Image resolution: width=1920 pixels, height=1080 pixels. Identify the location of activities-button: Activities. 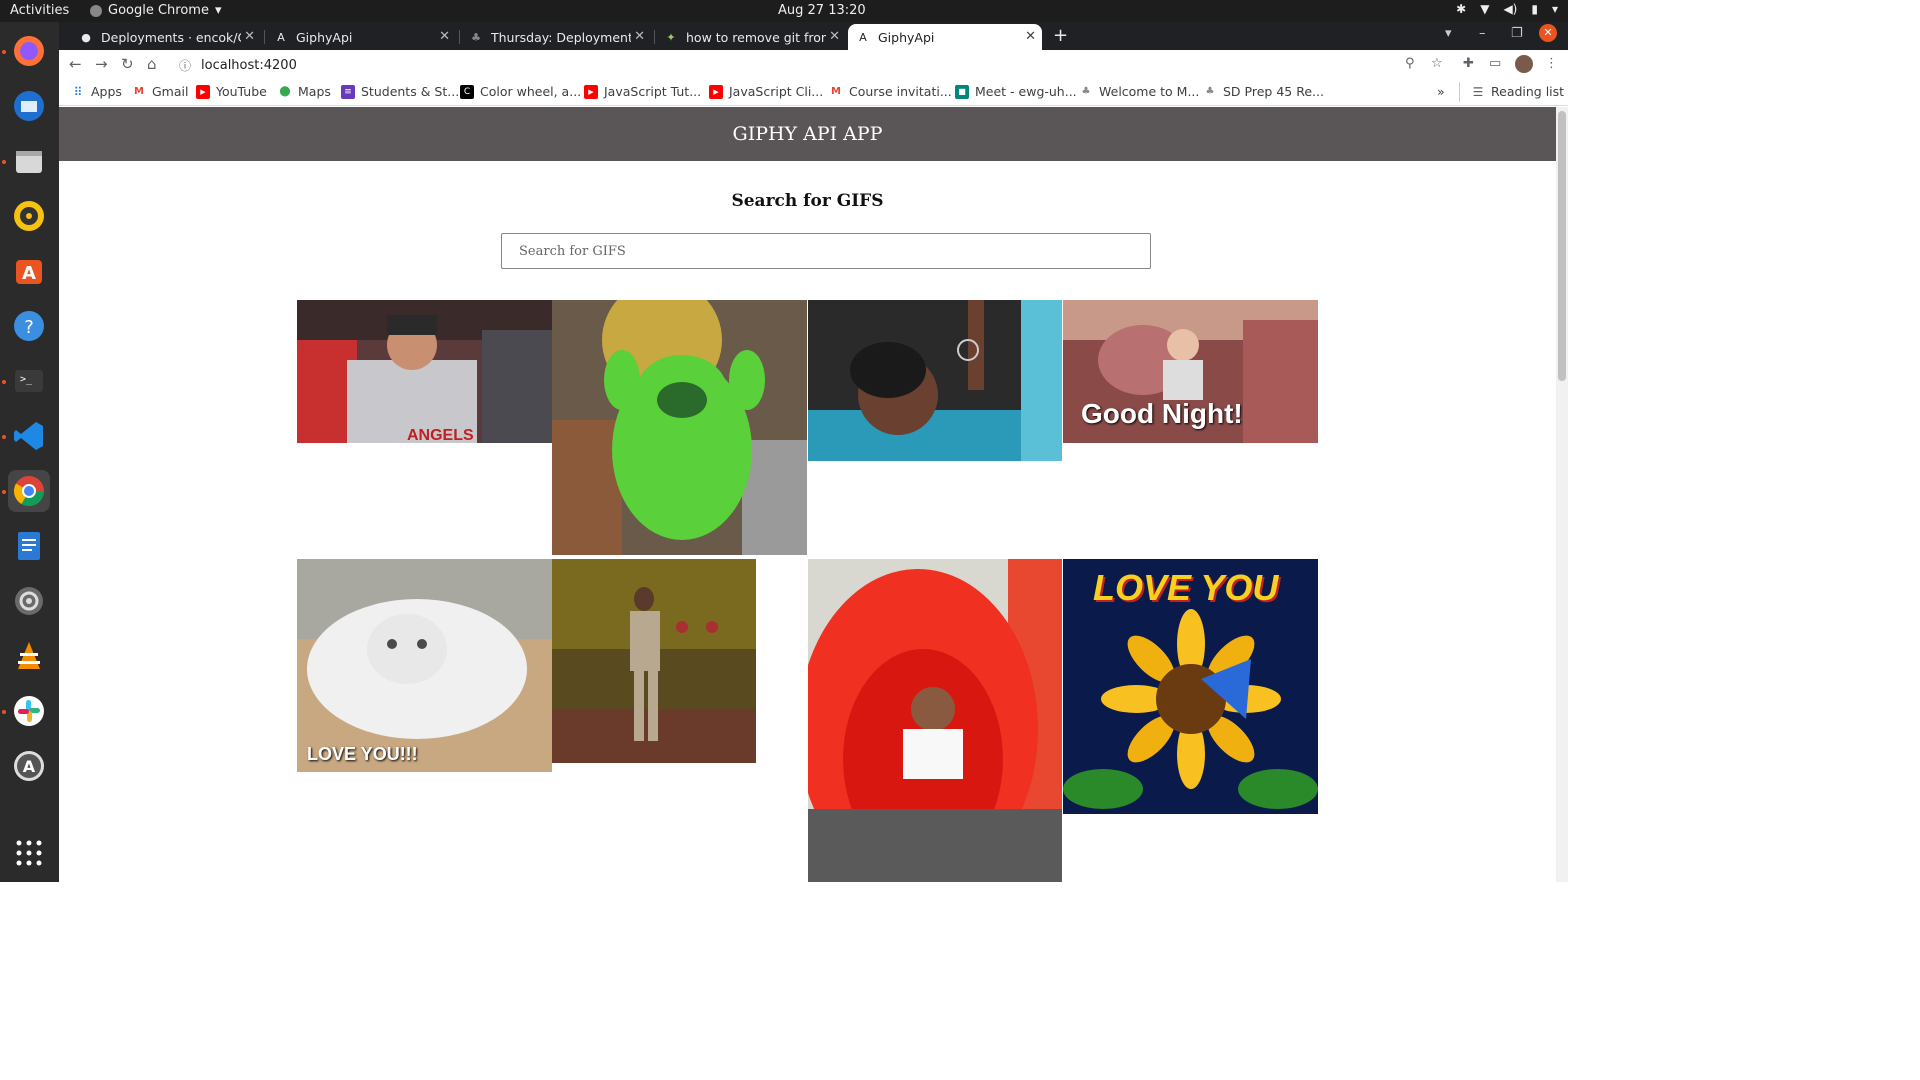
(39, 10).